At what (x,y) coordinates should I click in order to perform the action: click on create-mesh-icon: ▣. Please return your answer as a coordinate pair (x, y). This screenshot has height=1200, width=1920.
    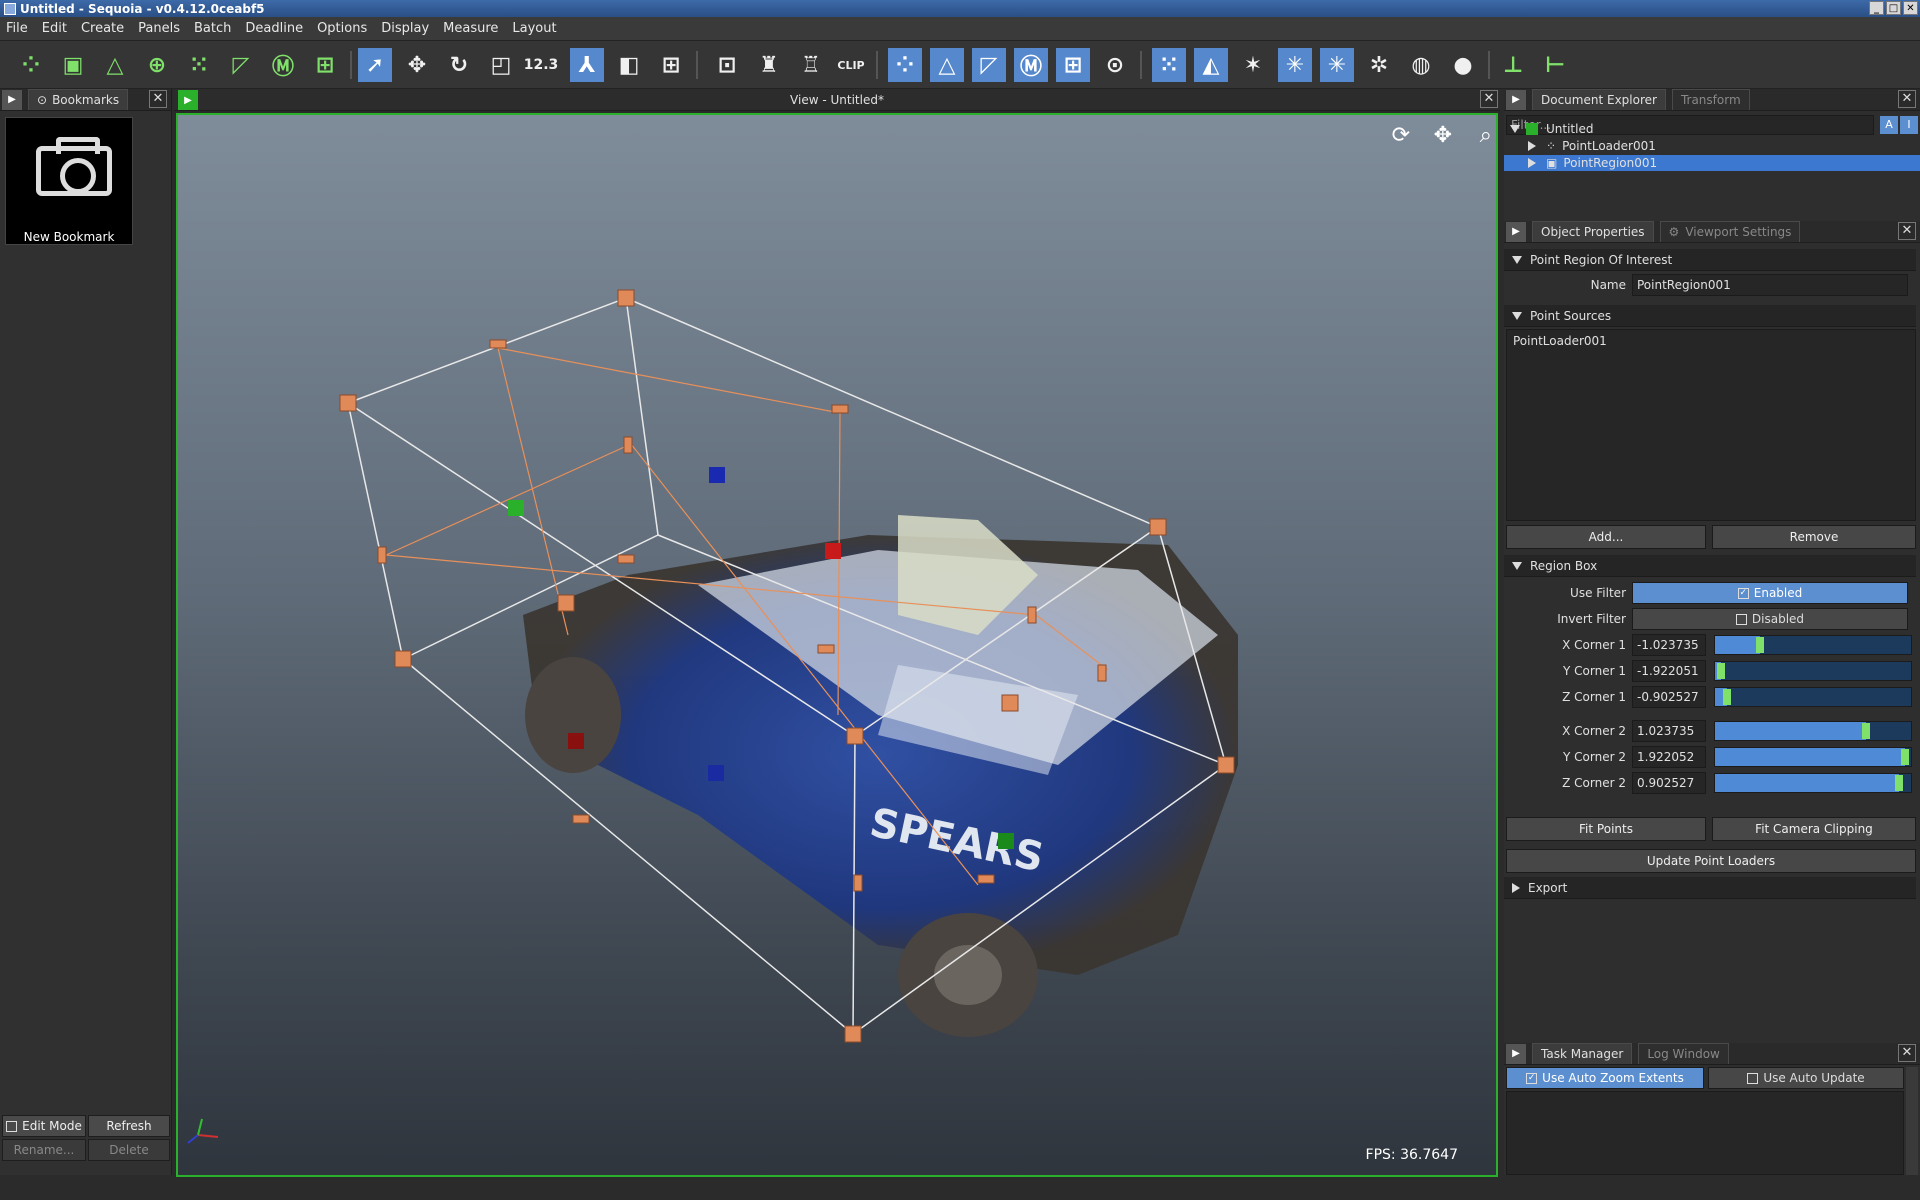
    Looking at the image, I should click on (73, 65).